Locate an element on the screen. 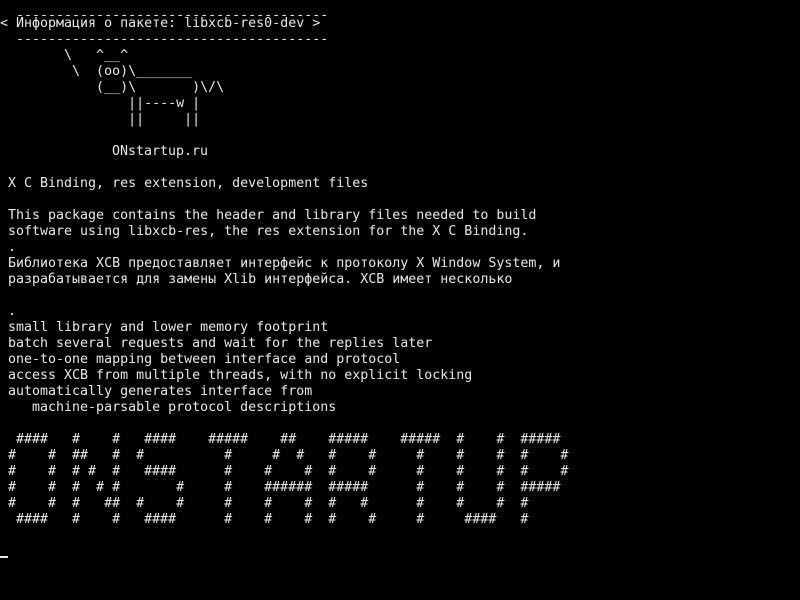 The image size is (800, 600). cowsay-cow-line: ||----w | is located at coordinates (104, 103).